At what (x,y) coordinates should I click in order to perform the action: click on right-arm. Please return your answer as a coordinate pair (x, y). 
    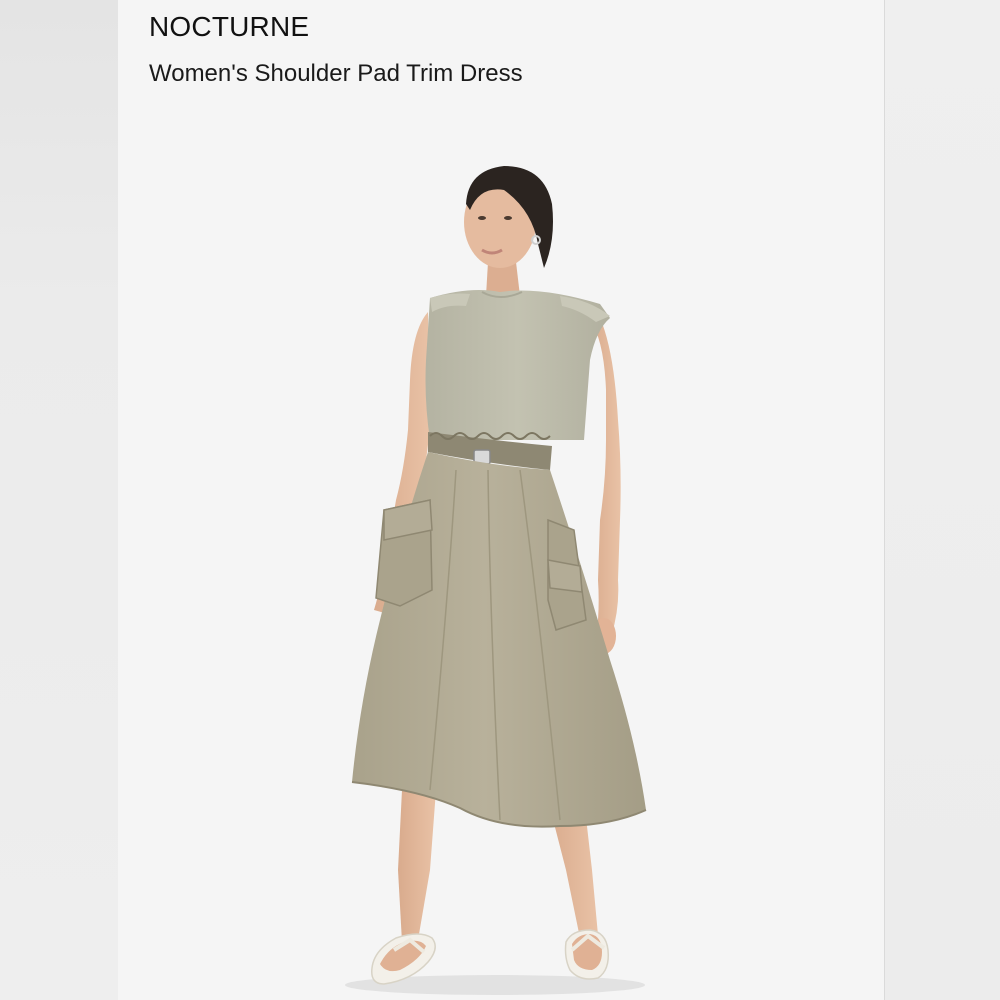
    Looking at the image, I should click on (605, 479).